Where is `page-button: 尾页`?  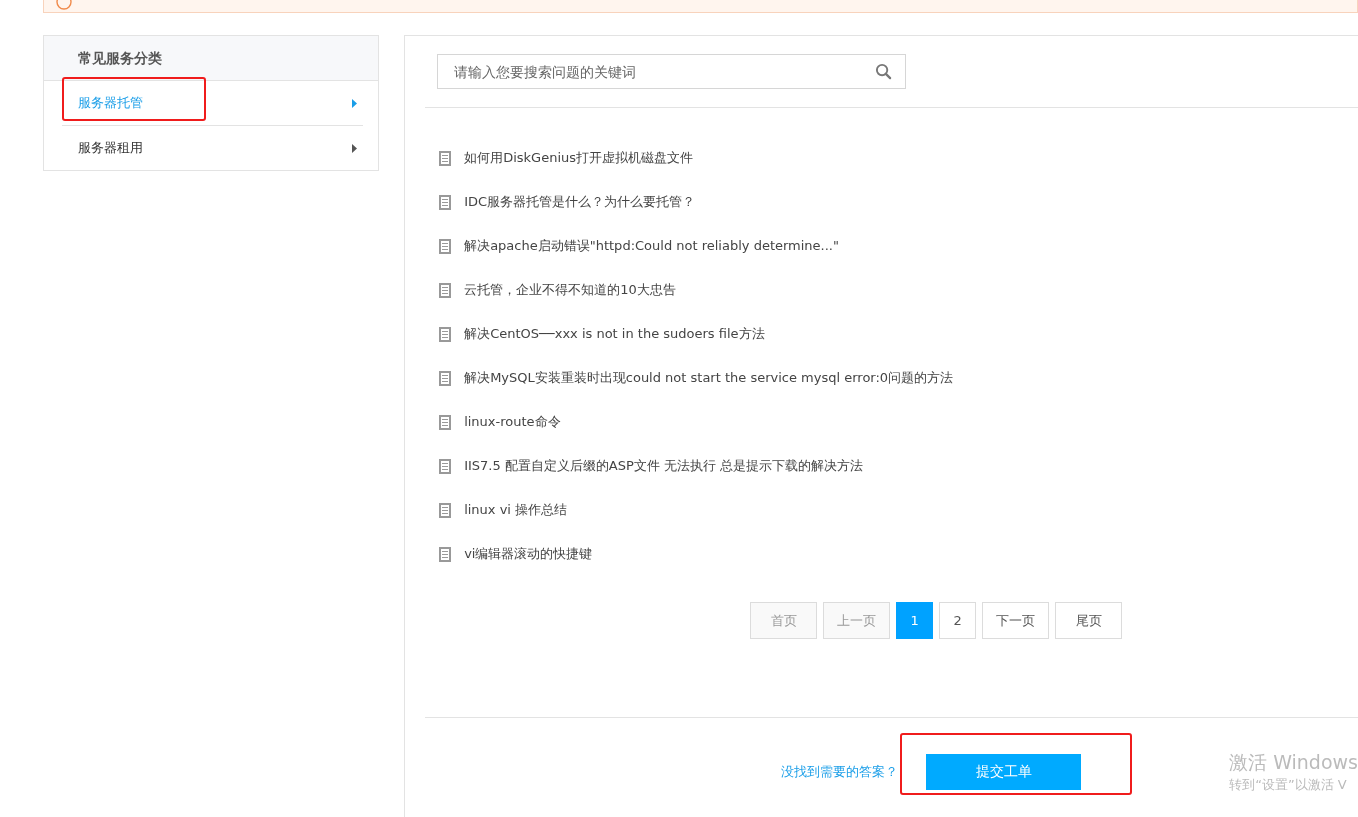 page-button: 尾页 is located at coordinates (1089, 620).